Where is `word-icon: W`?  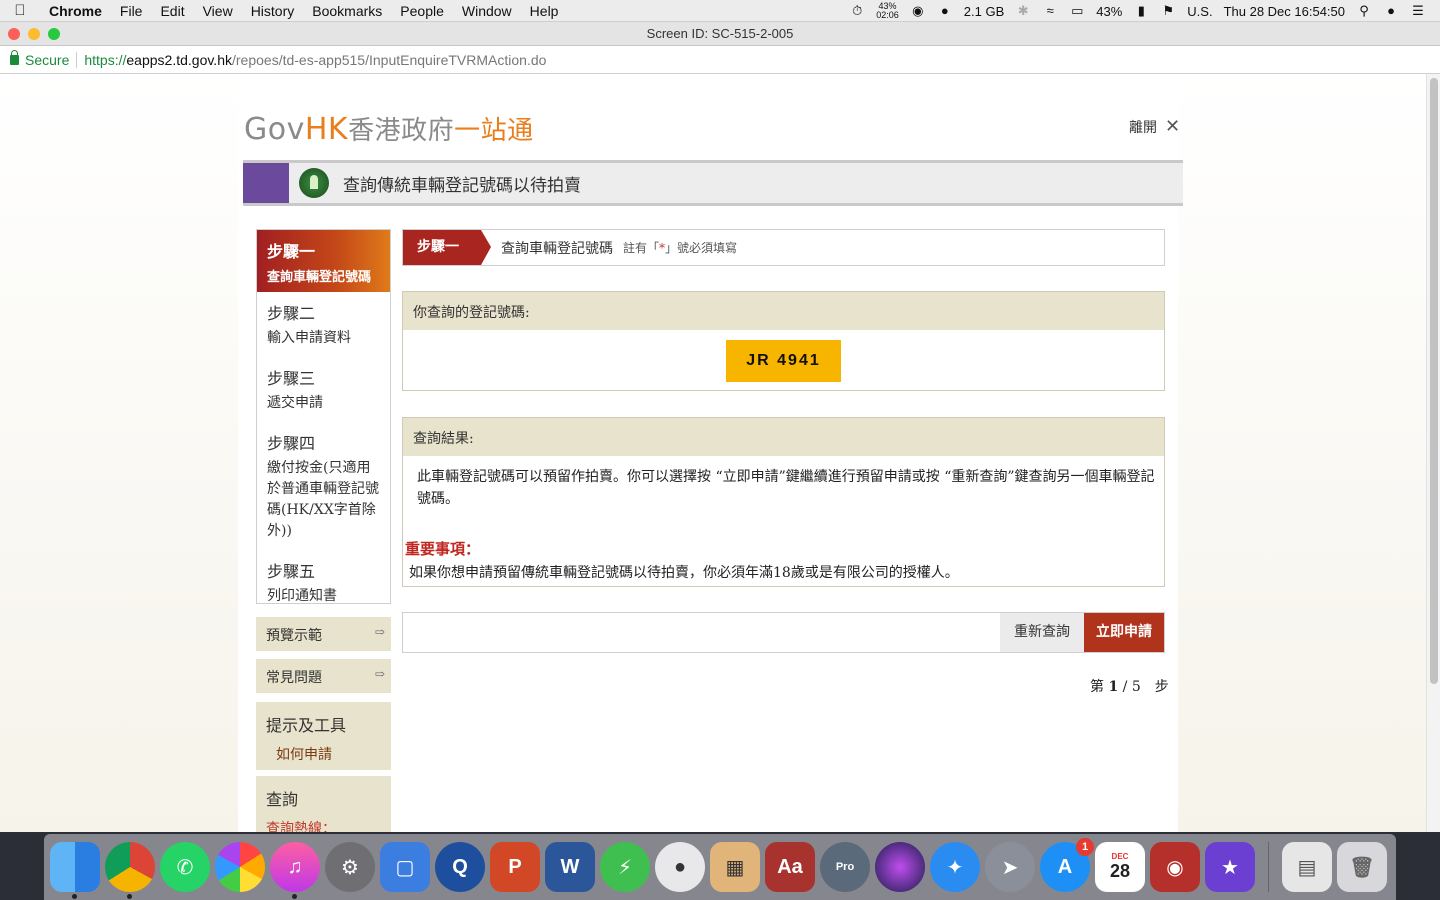 word-icon: W is located at coordinates (570, 867).